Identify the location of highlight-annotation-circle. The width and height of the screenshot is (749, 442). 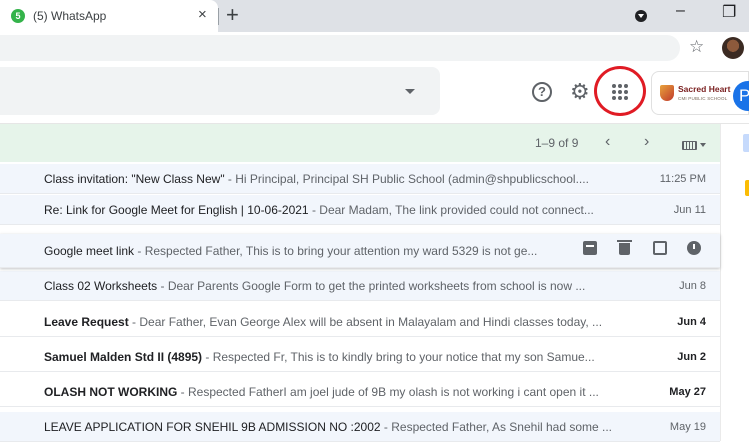
(620, 91).